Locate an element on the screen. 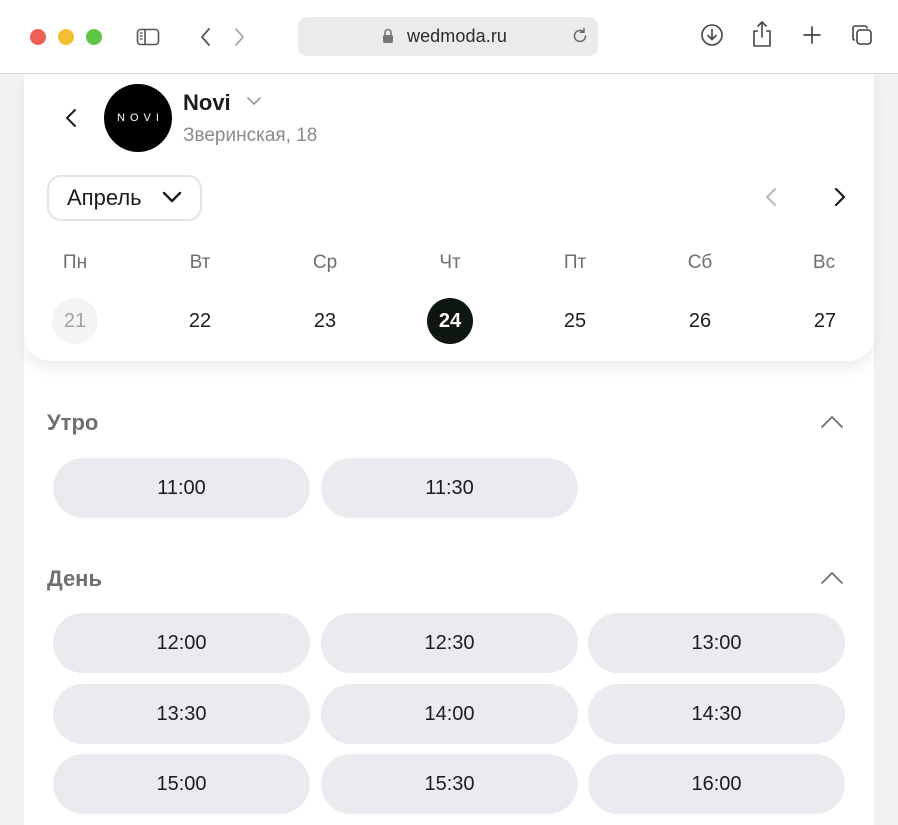 The height and width of the screenshot is (825, 898). address-bar: wedmoda.ru is located at coordinates (448, 36).